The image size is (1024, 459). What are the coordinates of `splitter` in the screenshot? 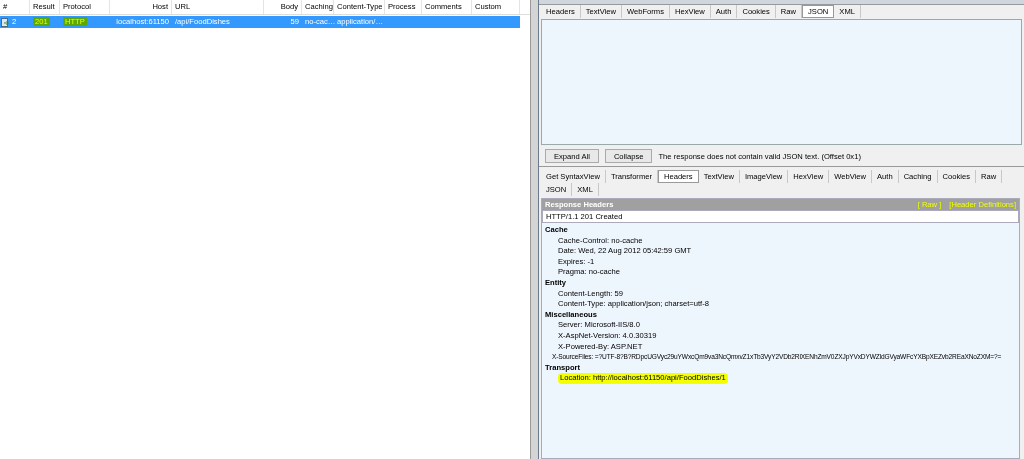 It's located at (534, 229).